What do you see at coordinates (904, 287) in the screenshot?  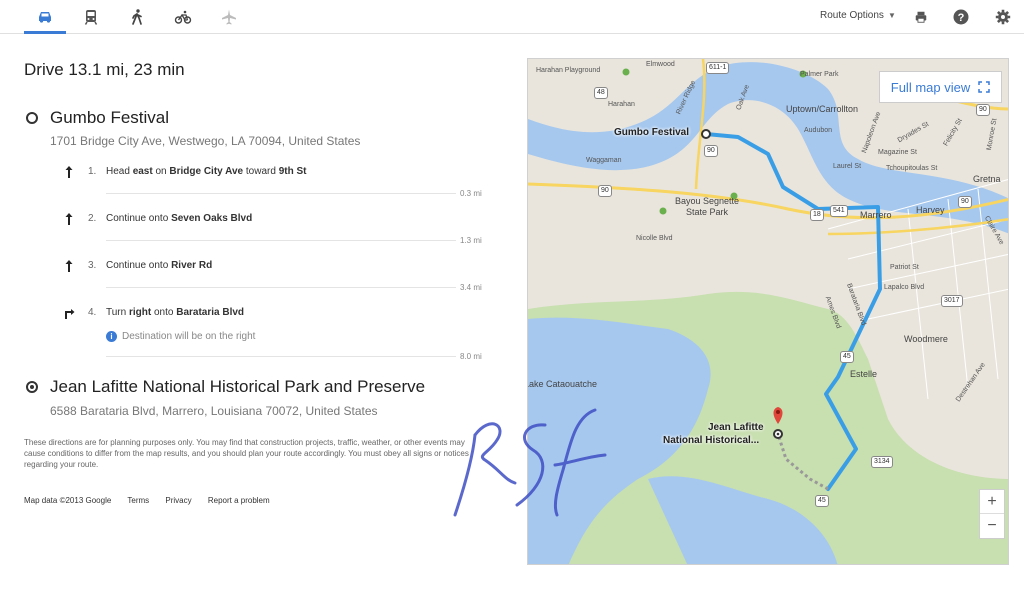 I see `map-label-lapalco: Lapalco Blvd` at bounding box center [904, 287].